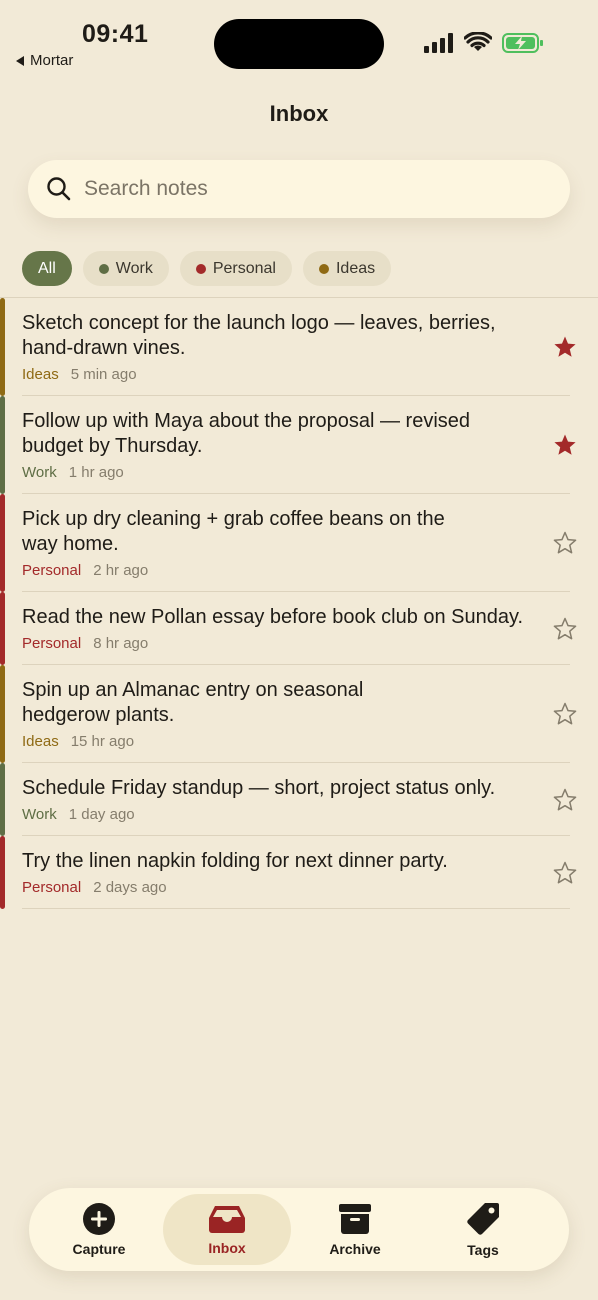 The image size is (598, 1300). Describe the element at coordinates (96, 472) in the screenshot. I see `note-time: 1 hr ago` at that location.